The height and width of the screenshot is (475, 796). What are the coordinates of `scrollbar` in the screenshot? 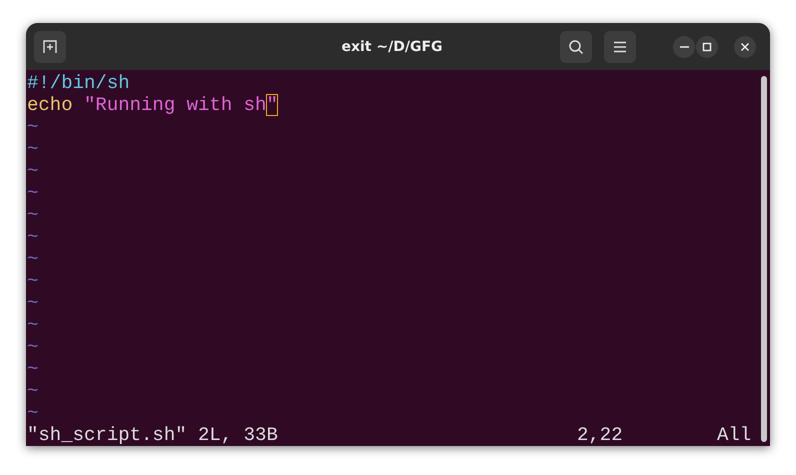 It's located at (764, 259).